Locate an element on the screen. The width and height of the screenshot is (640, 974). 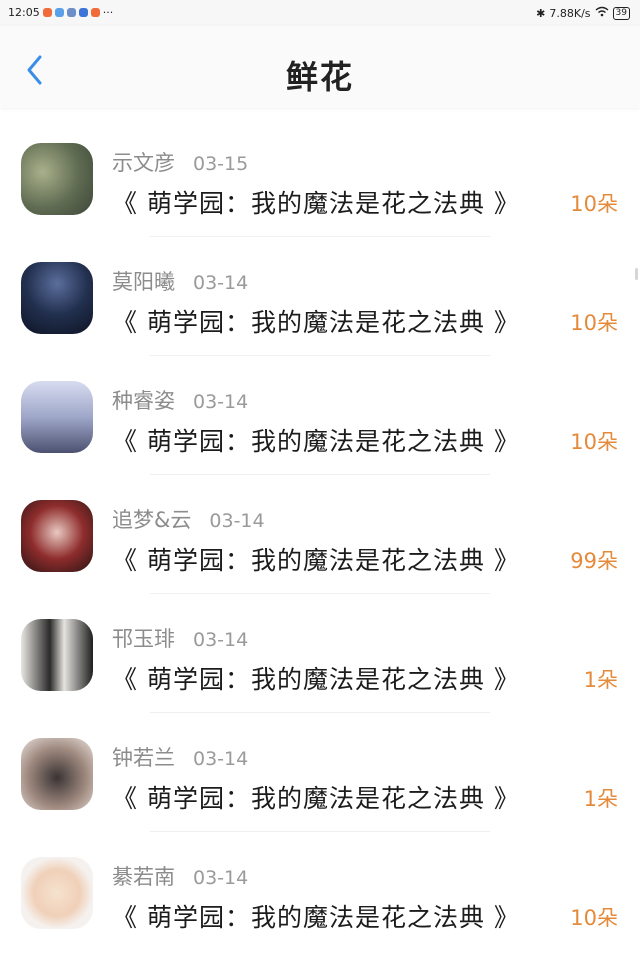
list-item: 莫阳曦 03-14 《 萌学园：我的魔法是花之法典 》 10朵 is located at coordinates (320, 296).